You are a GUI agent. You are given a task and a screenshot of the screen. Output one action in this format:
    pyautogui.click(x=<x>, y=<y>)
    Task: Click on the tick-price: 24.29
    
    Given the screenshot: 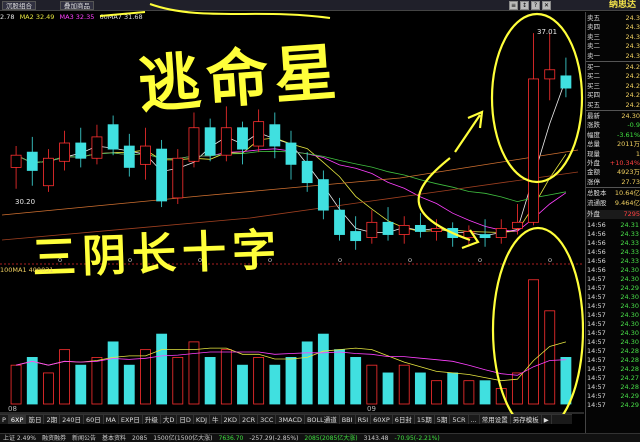 What is the action you would take?
    pyautogui.click(x=629, y=405)
    